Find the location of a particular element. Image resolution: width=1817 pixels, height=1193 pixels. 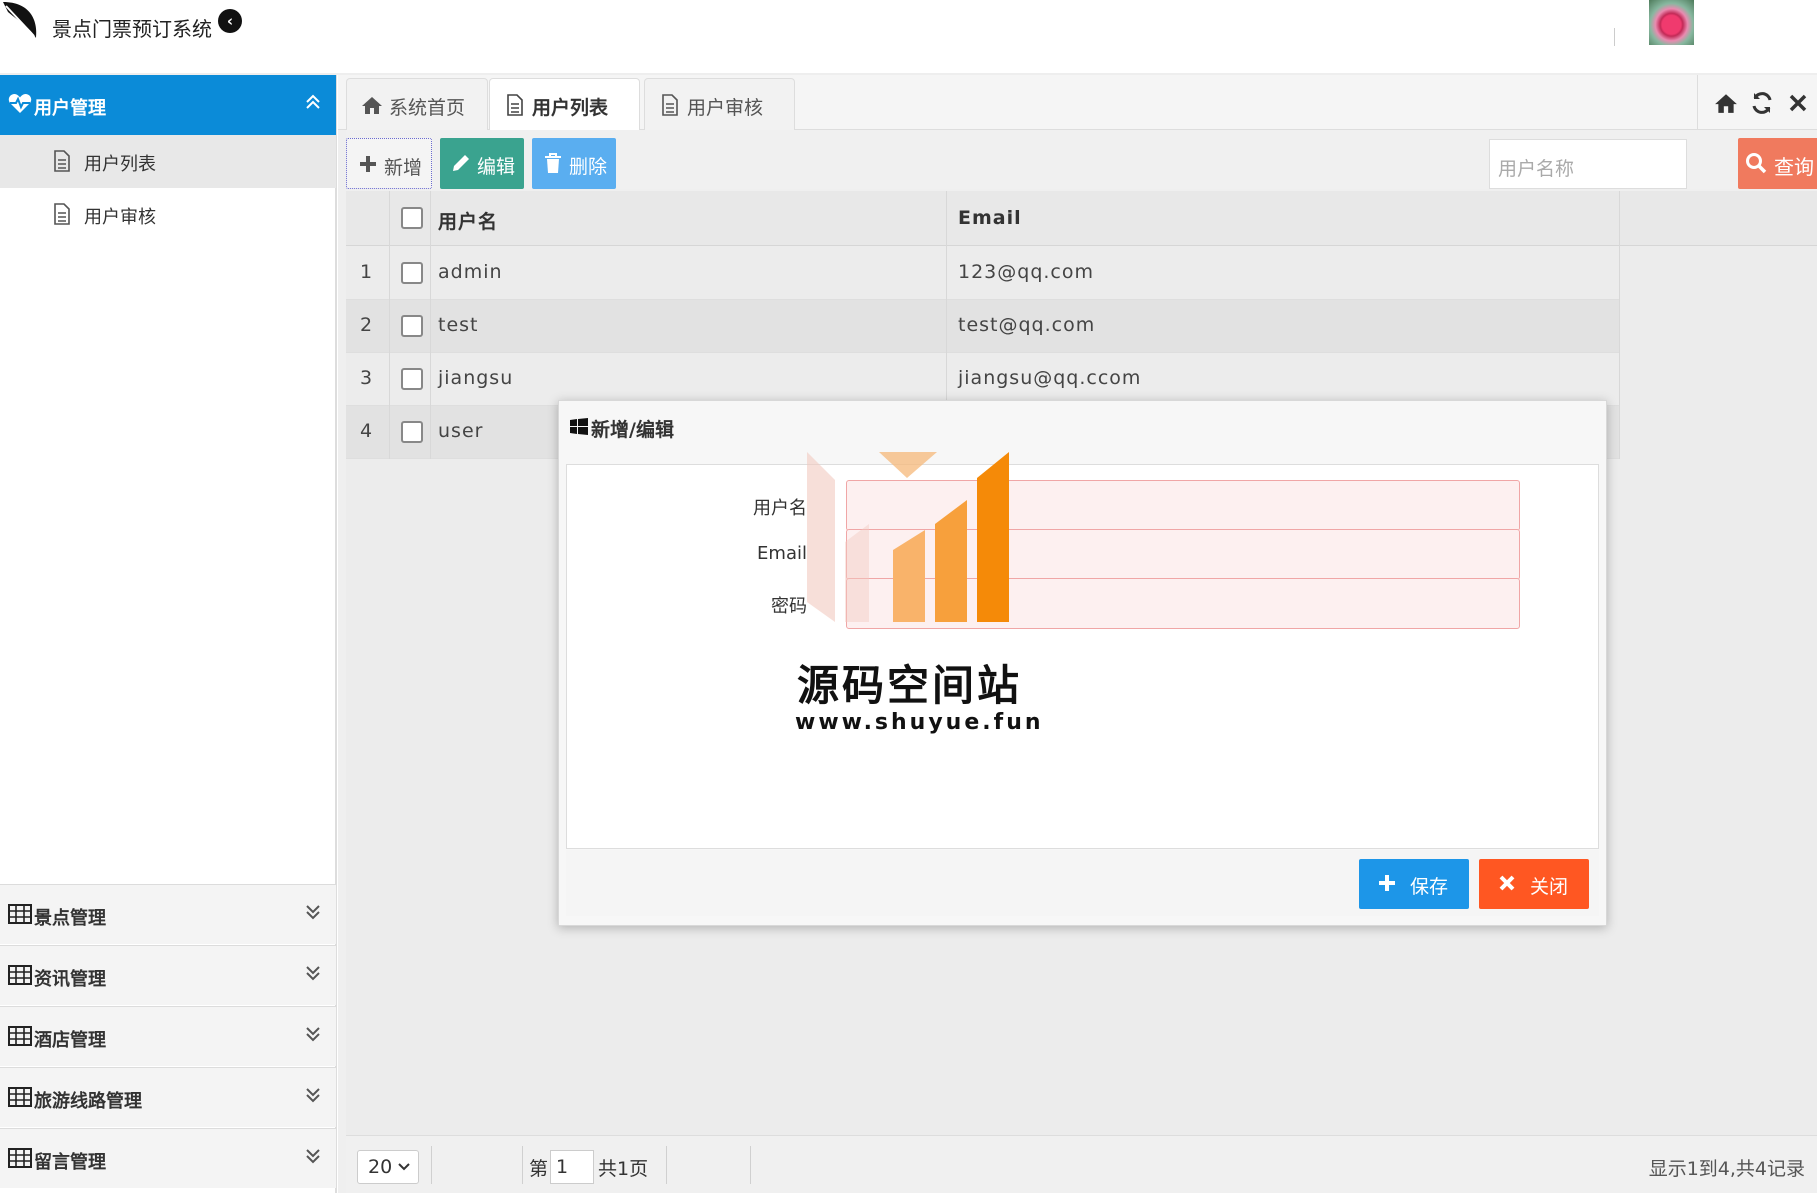

user-avatar is located at coordinates (1671, 22).